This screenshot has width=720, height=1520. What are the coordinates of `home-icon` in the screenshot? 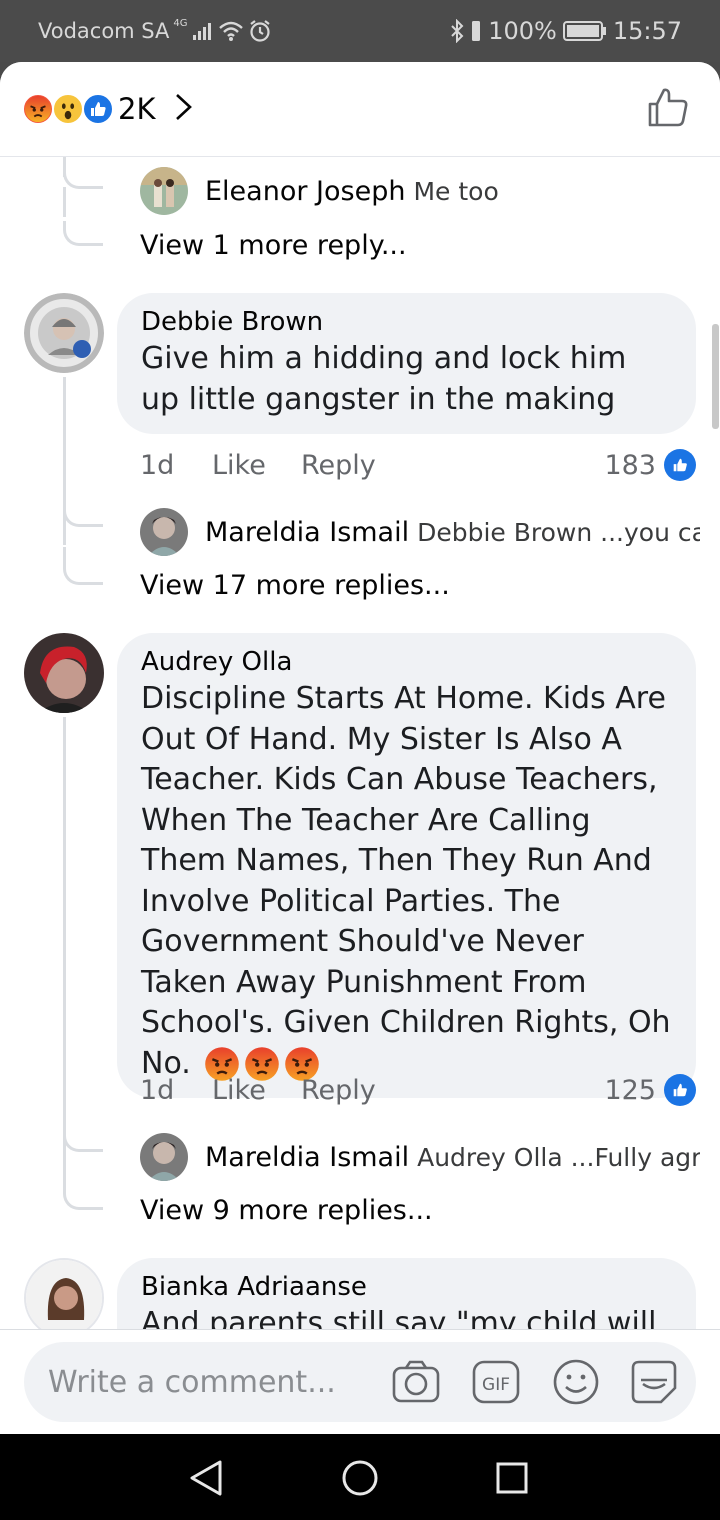 It's located at (360, 1478).